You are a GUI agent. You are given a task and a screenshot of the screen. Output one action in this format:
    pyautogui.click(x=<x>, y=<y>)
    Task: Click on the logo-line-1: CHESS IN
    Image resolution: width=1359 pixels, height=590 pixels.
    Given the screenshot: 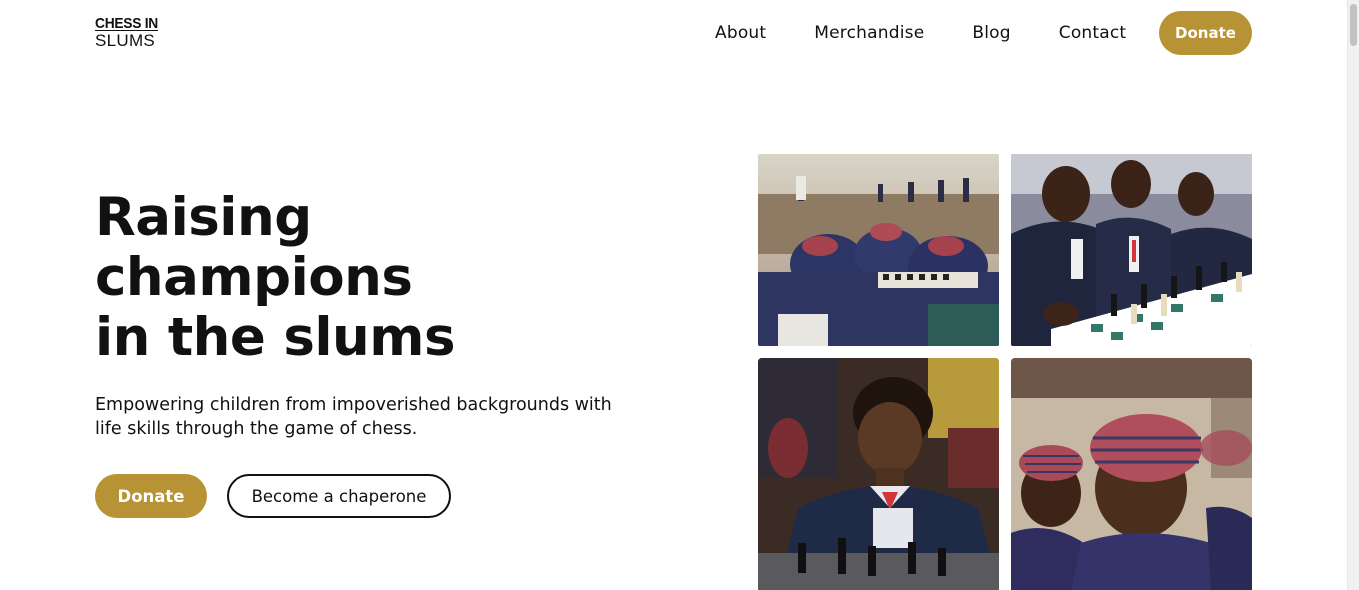 What is the action you would take?
    pyautogui.click(x=126, y=23)
    